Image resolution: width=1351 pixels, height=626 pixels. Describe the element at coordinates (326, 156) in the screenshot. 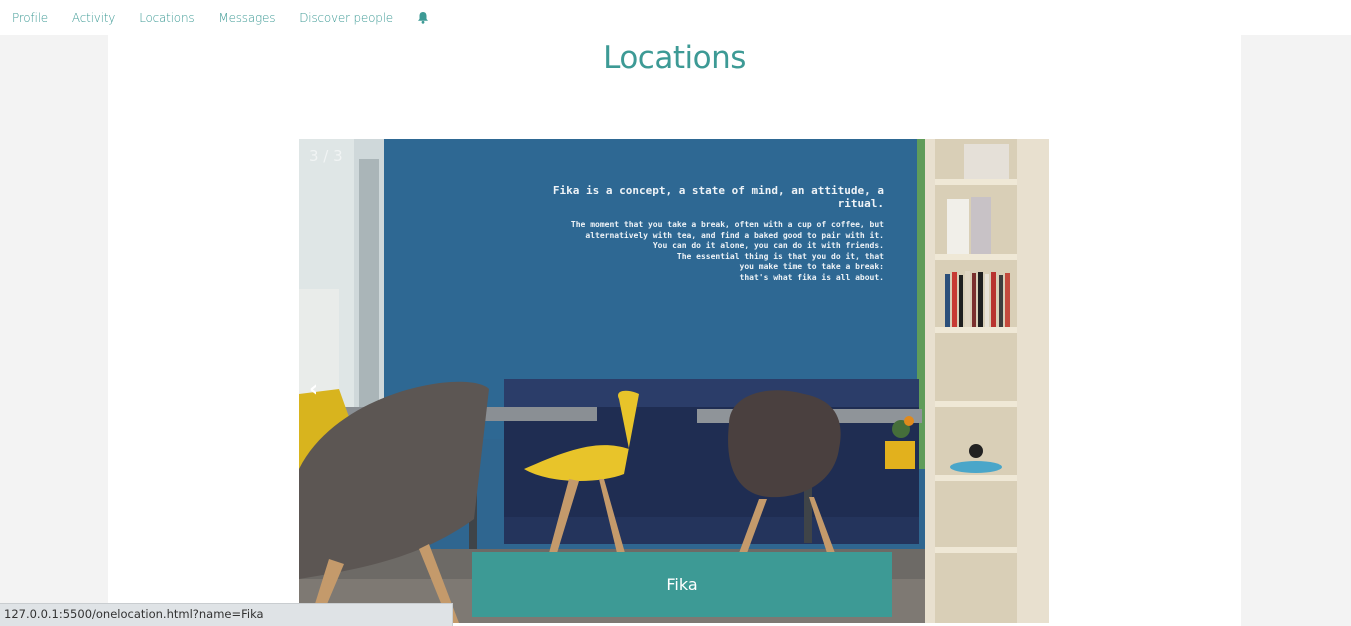

I see `slide-counter: 3 / 3` at that location.